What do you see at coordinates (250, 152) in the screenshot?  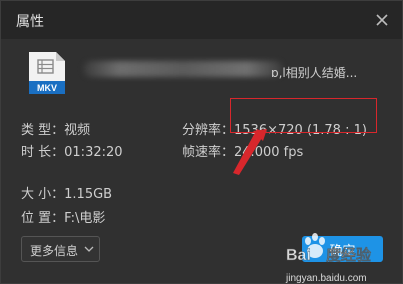 I see `annotation-arrow-icon` at bounding box center [250, 152].